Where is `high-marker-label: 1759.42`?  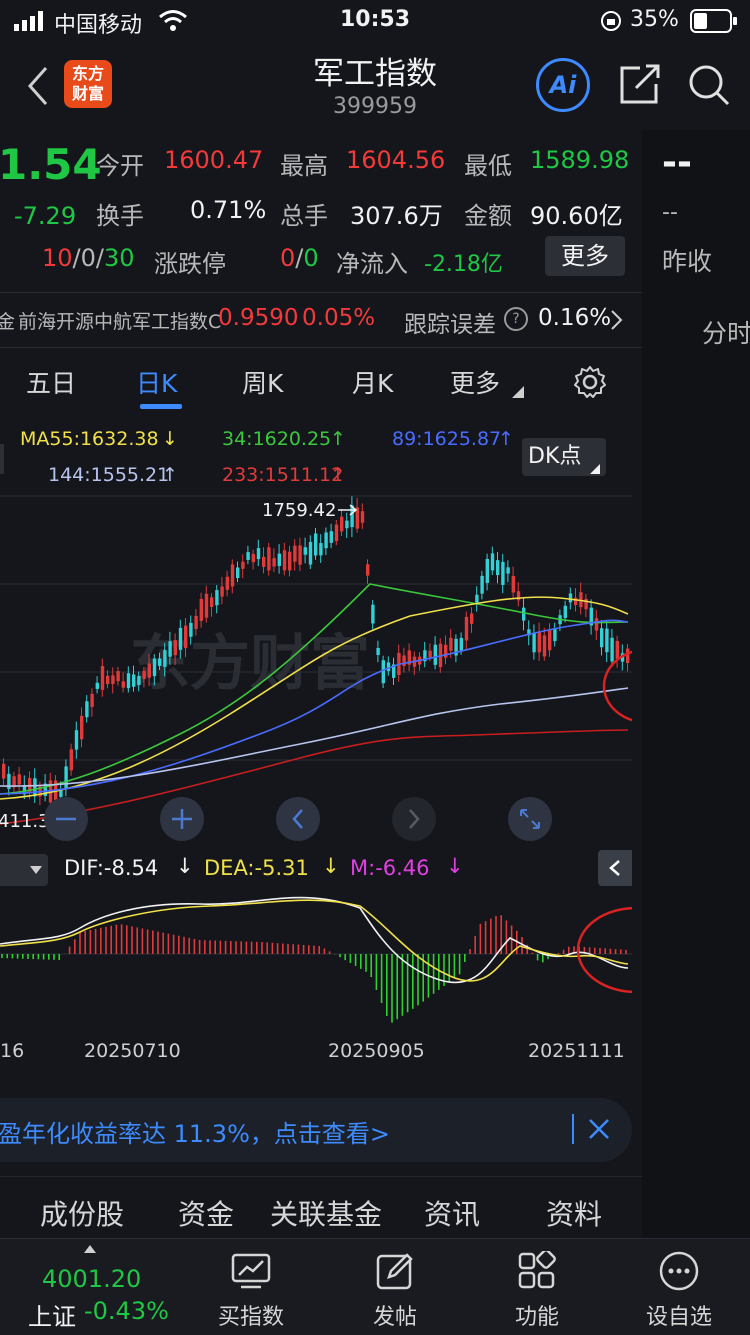
high-marker-label: 1759.42 is located at coordinates (299, 510).